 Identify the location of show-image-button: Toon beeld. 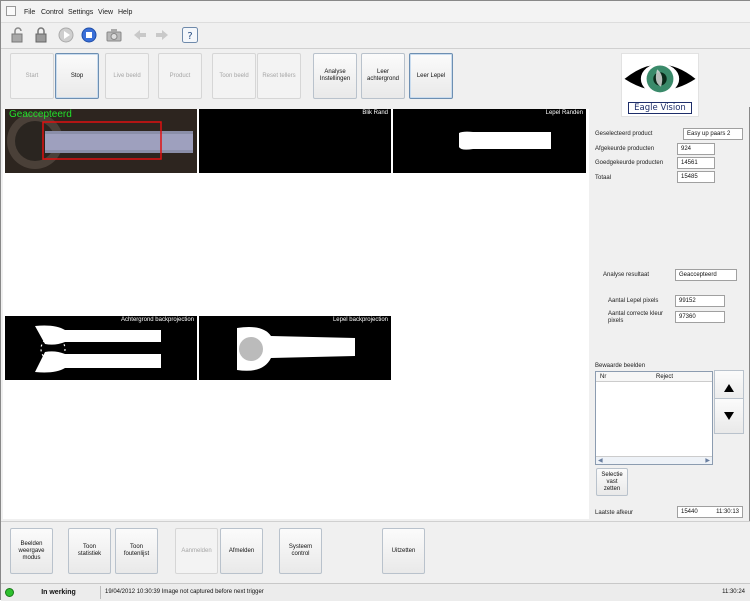
(234, 76).